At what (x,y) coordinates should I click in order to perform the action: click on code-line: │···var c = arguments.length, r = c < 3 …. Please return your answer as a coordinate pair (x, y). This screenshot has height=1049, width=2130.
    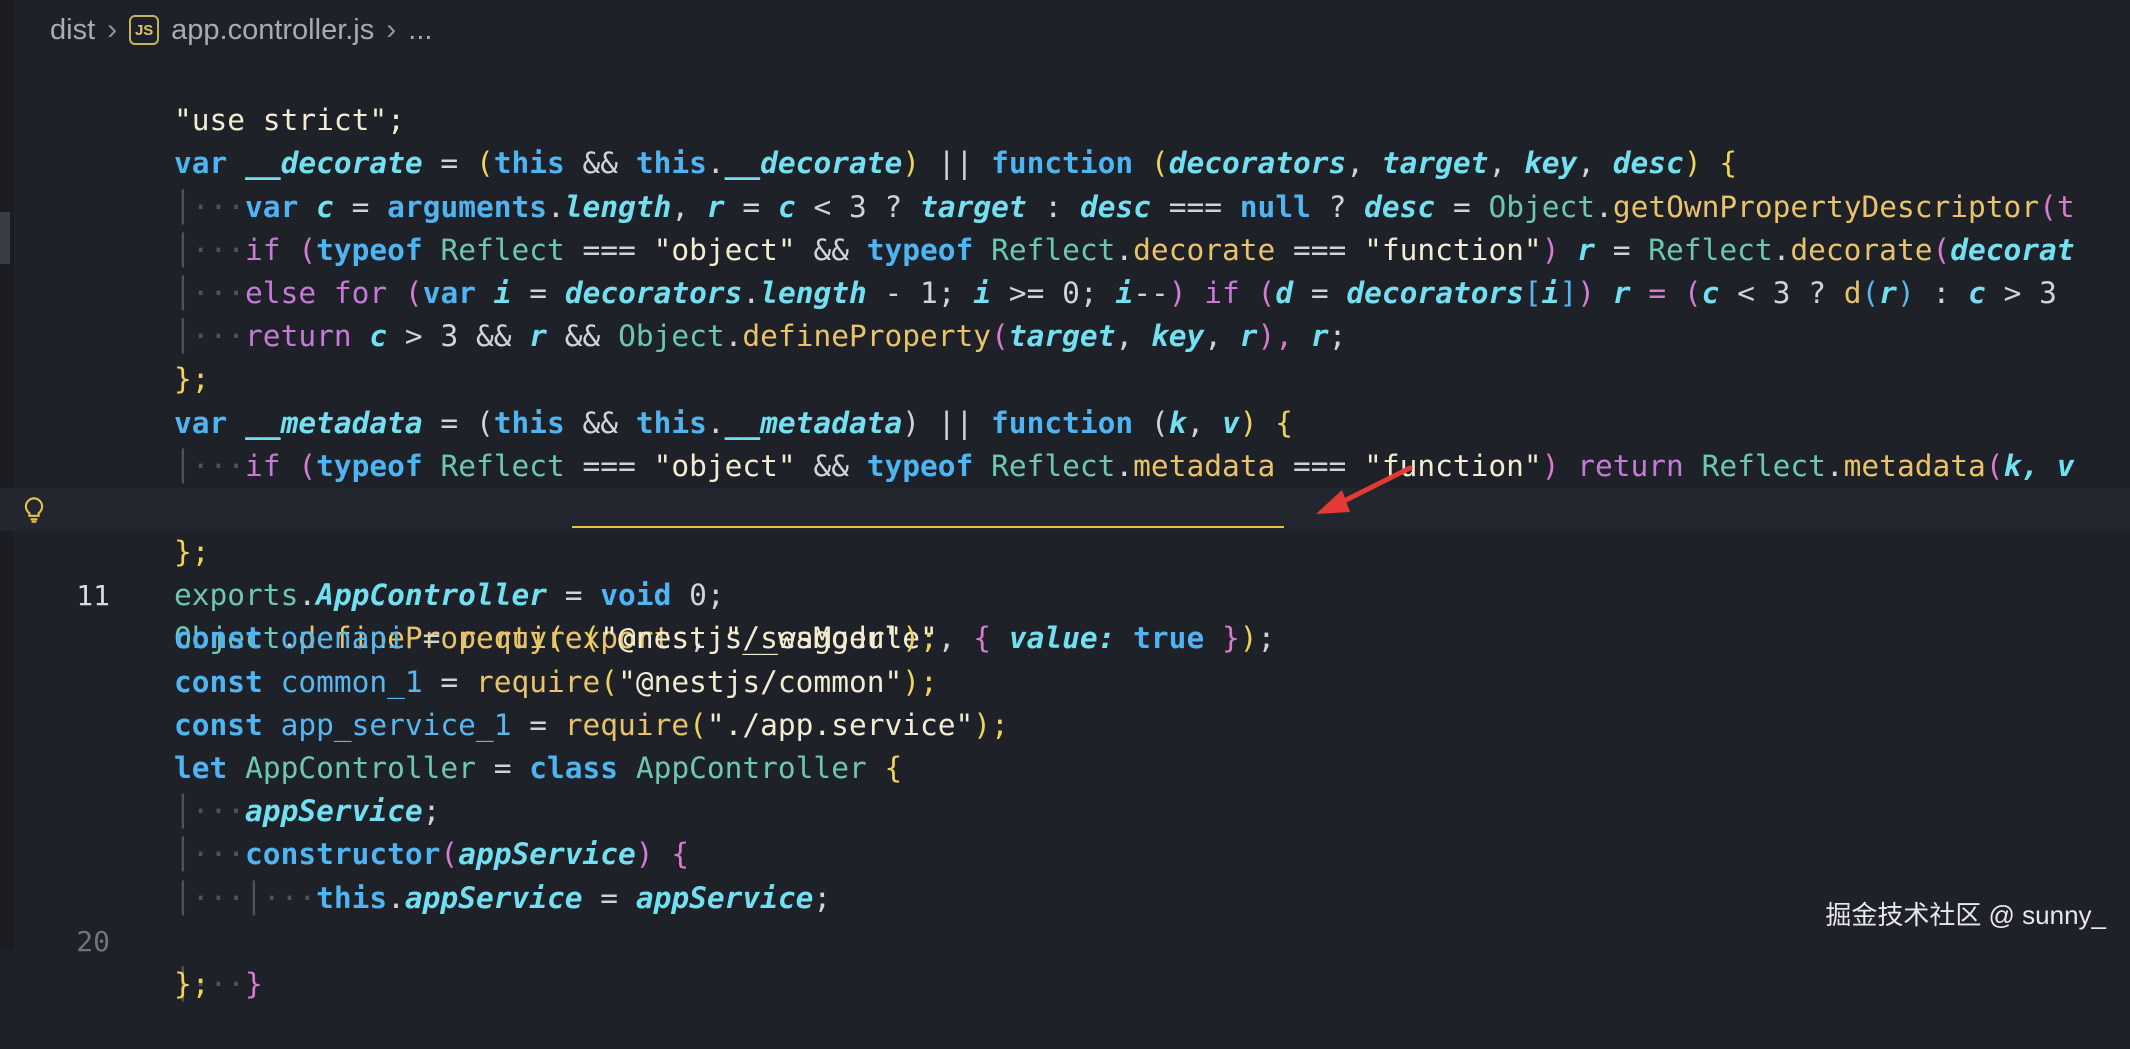
    Looking at the image, I should click on (1065, 183).